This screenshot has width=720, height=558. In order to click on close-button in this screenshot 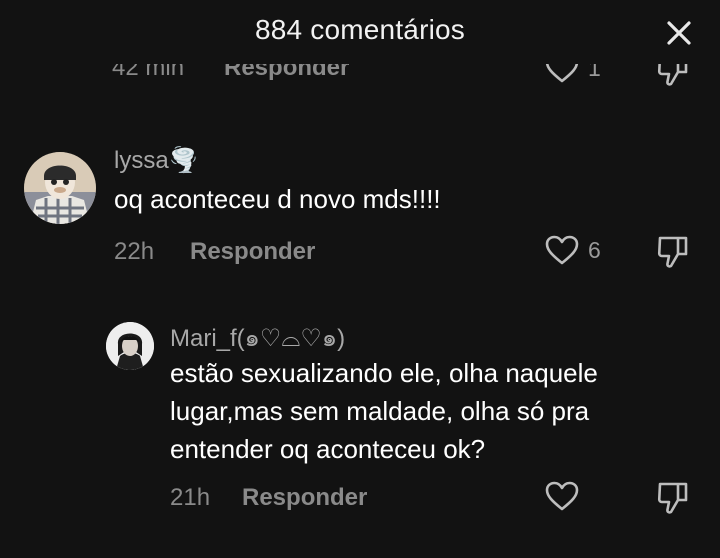, I will do `click(679, 33)`.